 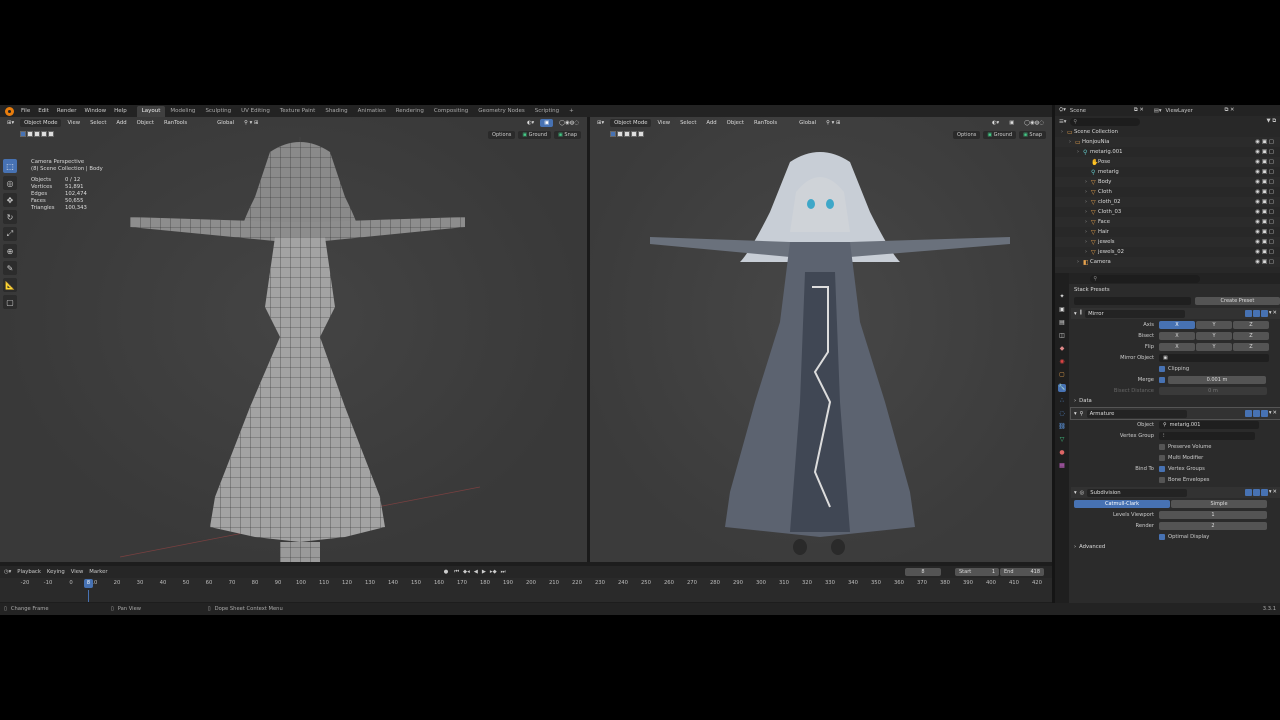 I want to click on close-icon: ✕, so click(x=1275, y=413).